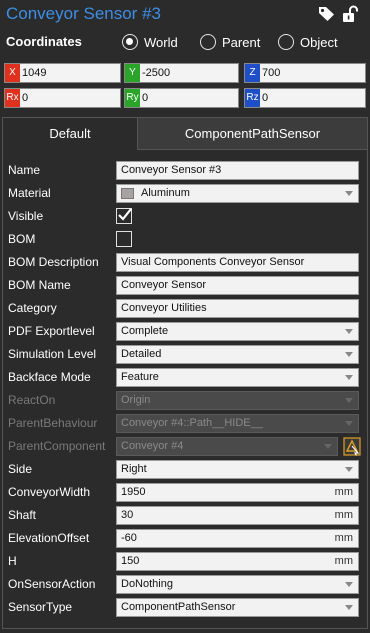 This screenshot has width=370, height=633. Describe the element at coordinates (132, 73) in the screenshot. I see `y-badge: Y` at that location.